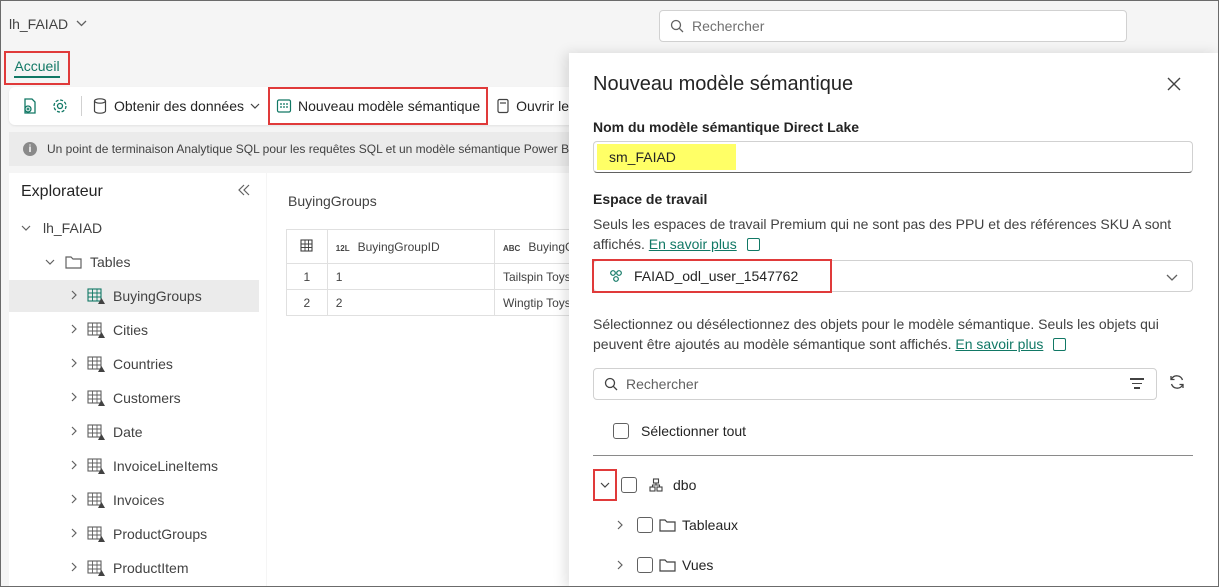  I want to click on schema-label: dbo, so click(685, 485).